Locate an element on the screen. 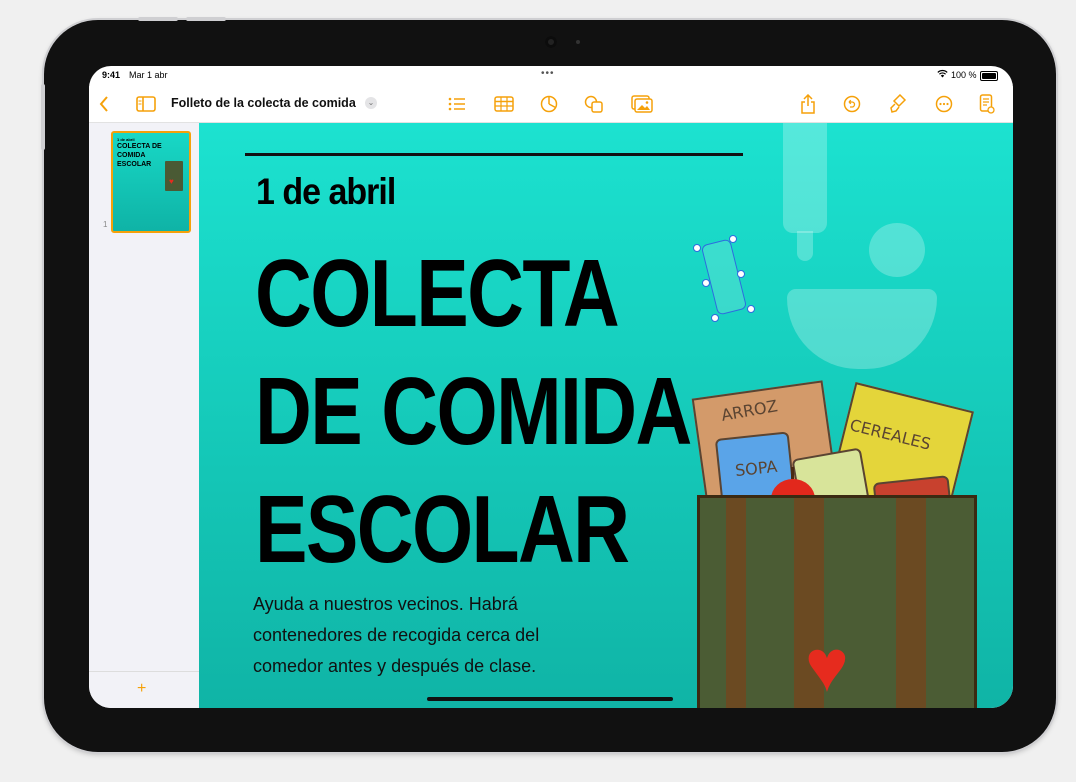 Image resolution: width=1076 pixels, height=782 pixels. battery-percent: 100 % is located at coordinates (964, 75).